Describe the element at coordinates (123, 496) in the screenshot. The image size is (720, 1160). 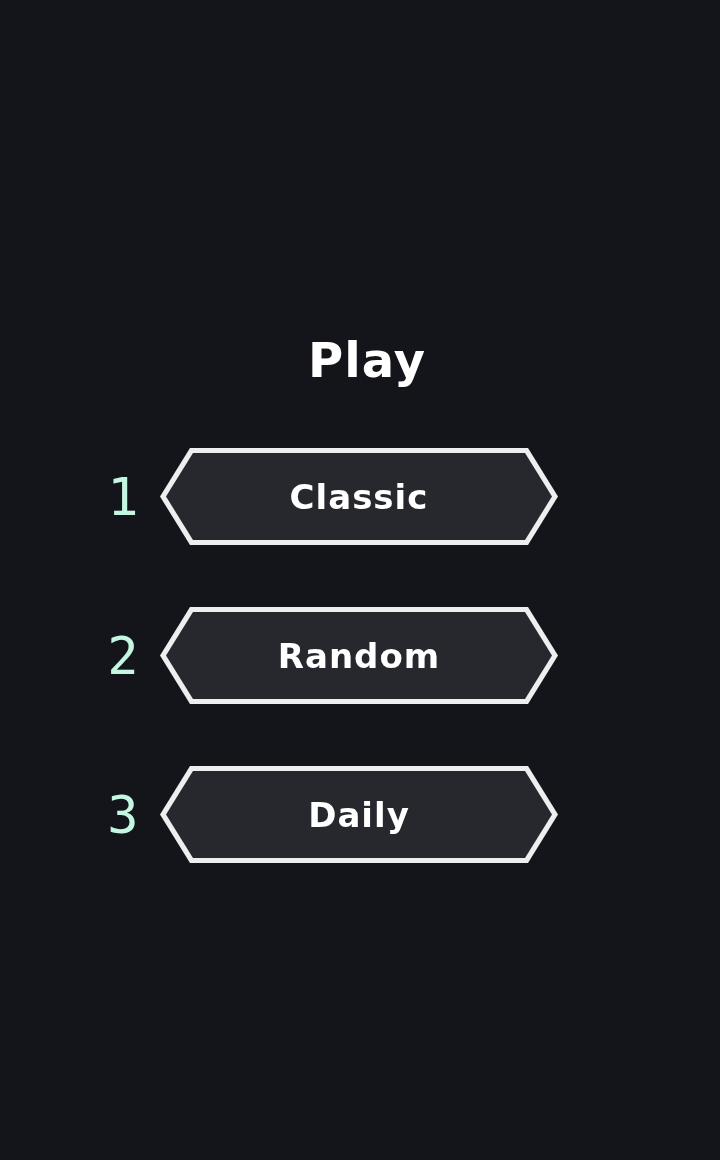
I see `shortcut-number: 1` at that location.